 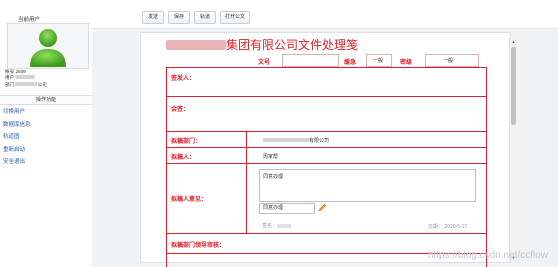 What do you see at coordinates (487, 255) in the screenshot?
I see `watermark: https://blog.csdn.net/ccflow` at bounding box center [487, 255].